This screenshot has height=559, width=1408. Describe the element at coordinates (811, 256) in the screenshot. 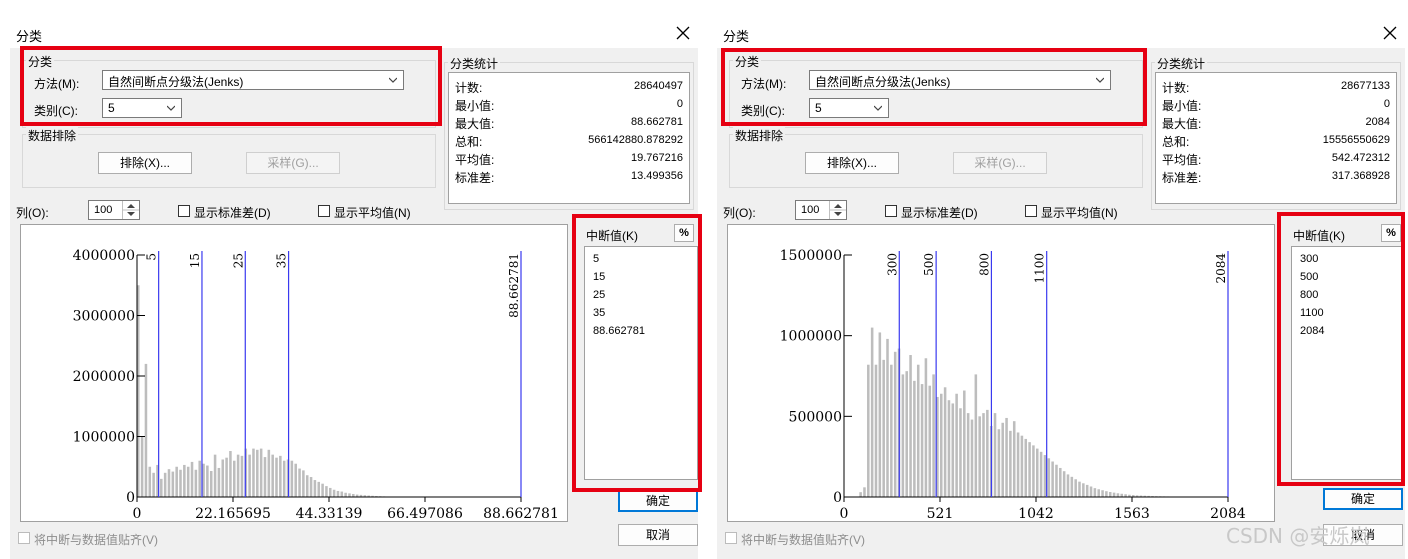

I see `y-tick-label: 1500000` at that location.